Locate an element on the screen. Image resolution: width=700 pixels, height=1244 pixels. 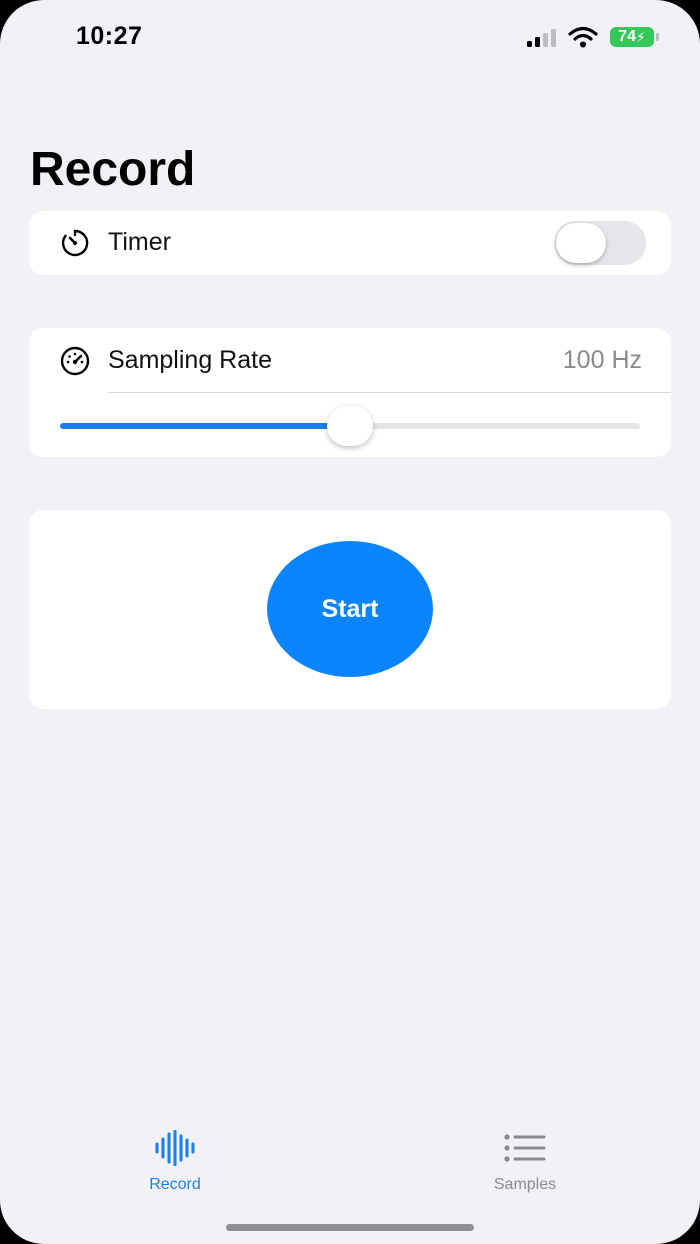
sampling-rate-slider is located at coordinates (350, 426).